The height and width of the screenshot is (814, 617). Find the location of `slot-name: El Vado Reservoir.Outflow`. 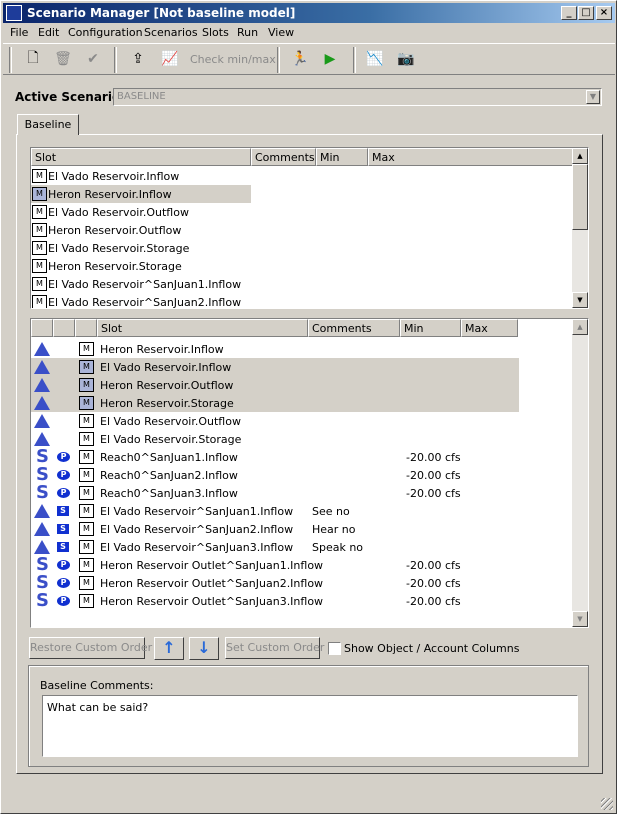

slot-name: El Vado Reservoir.Outflow is located at coordinates (170, 421).